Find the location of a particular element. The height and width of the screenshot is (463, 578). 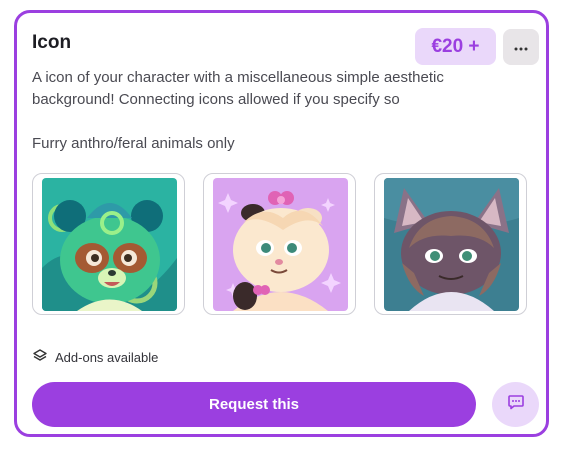

card-note: Furry anthro/feral animals only is located at coordinates (133, 143).